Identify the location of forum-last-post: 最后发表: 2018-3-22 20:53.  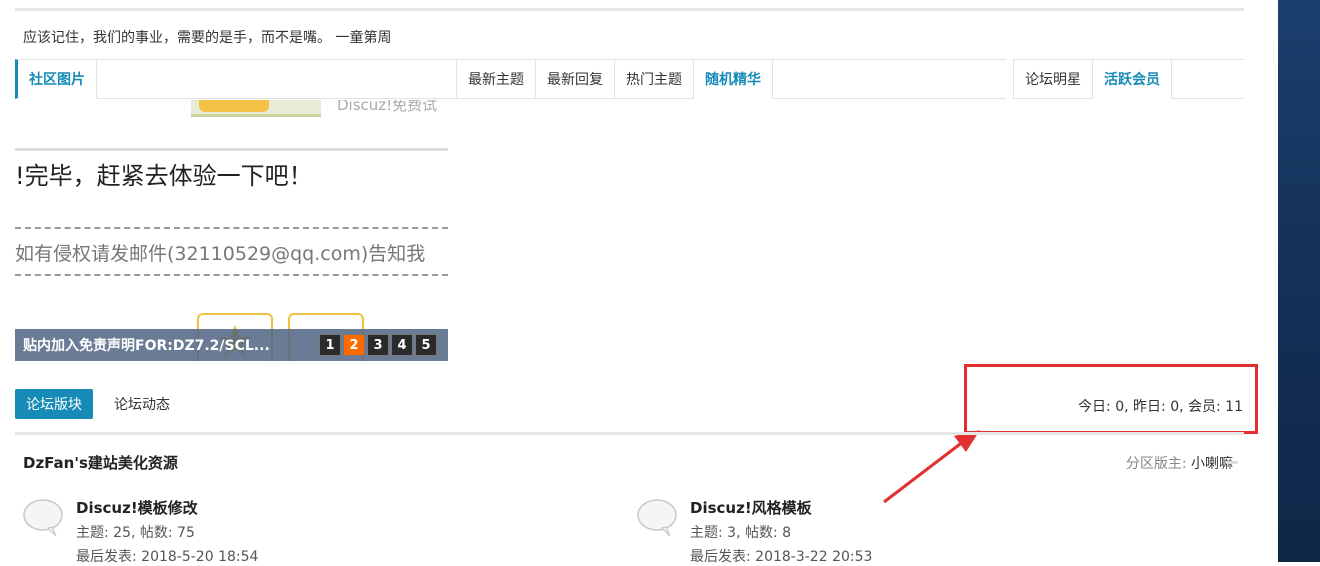
(781, 556).